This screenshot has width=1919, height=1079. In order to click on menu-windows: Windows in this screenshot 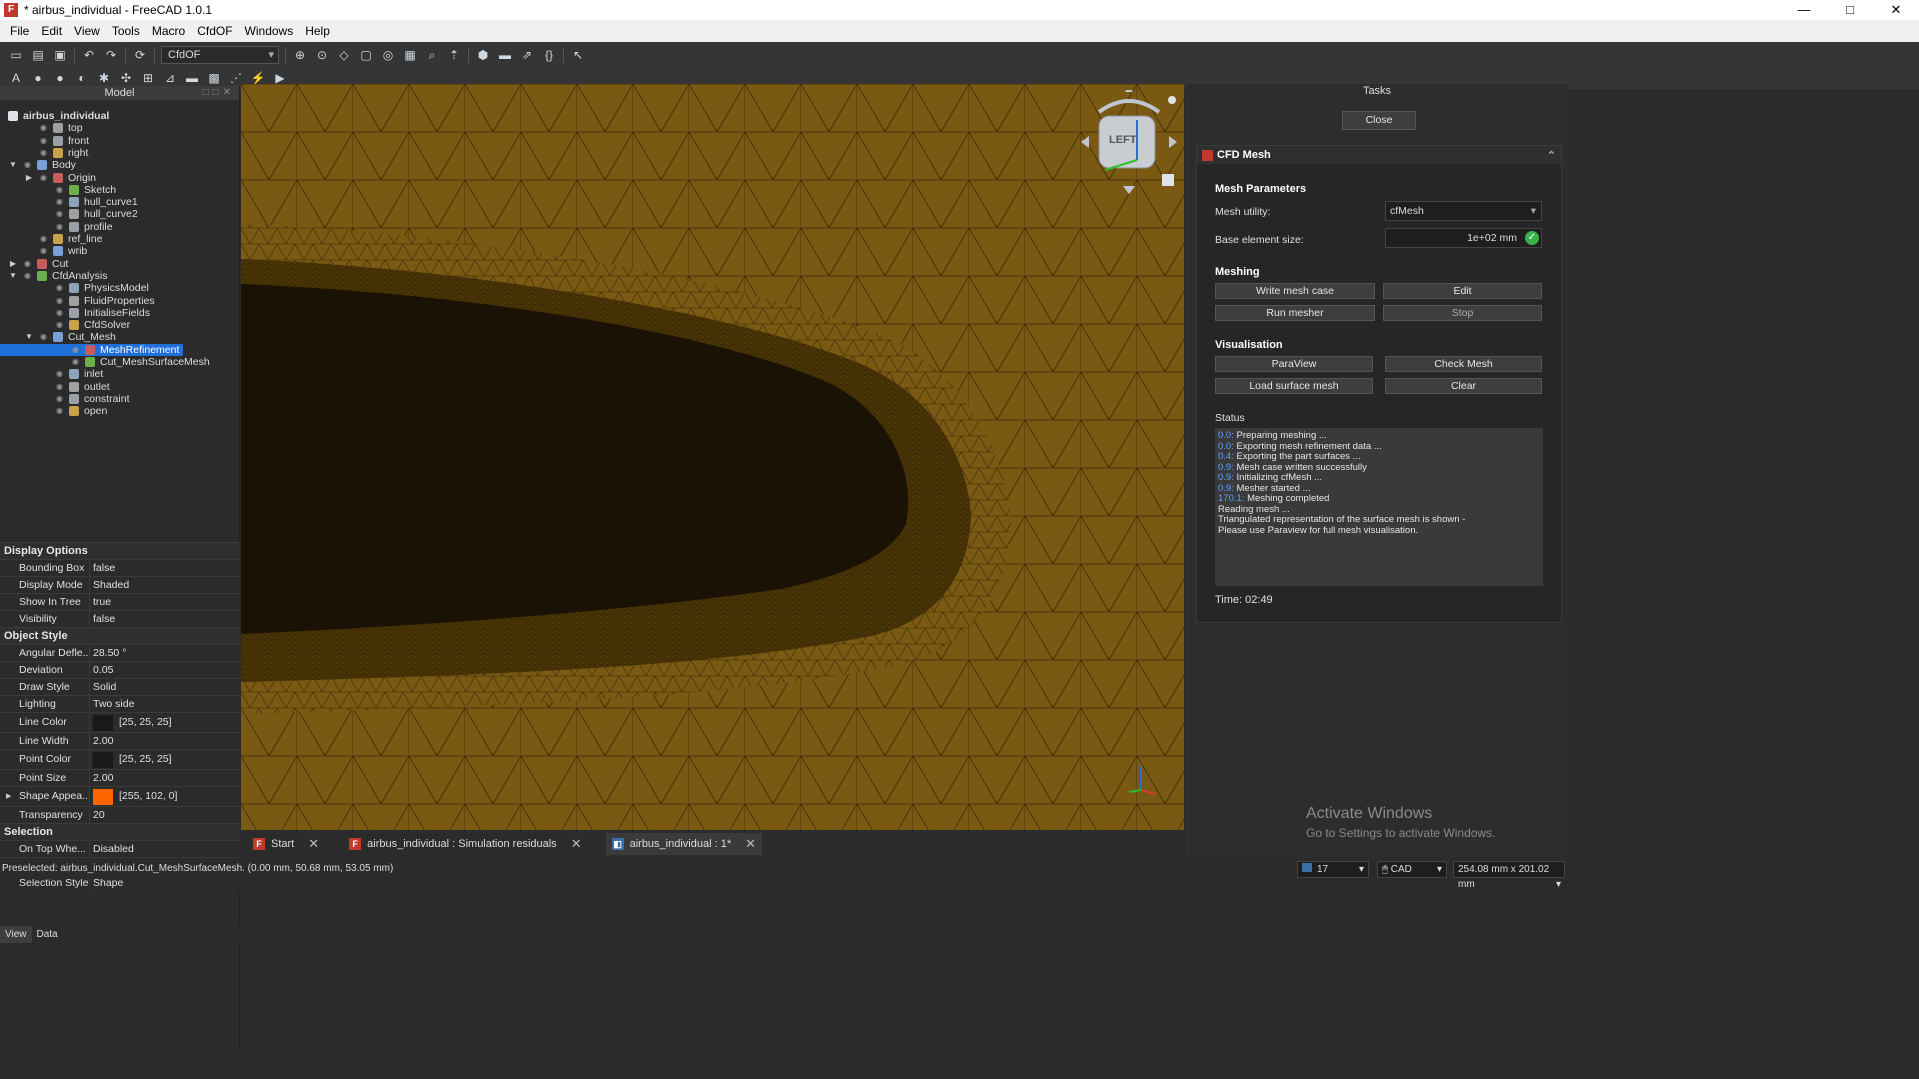, I will do `click(269, 31)`.